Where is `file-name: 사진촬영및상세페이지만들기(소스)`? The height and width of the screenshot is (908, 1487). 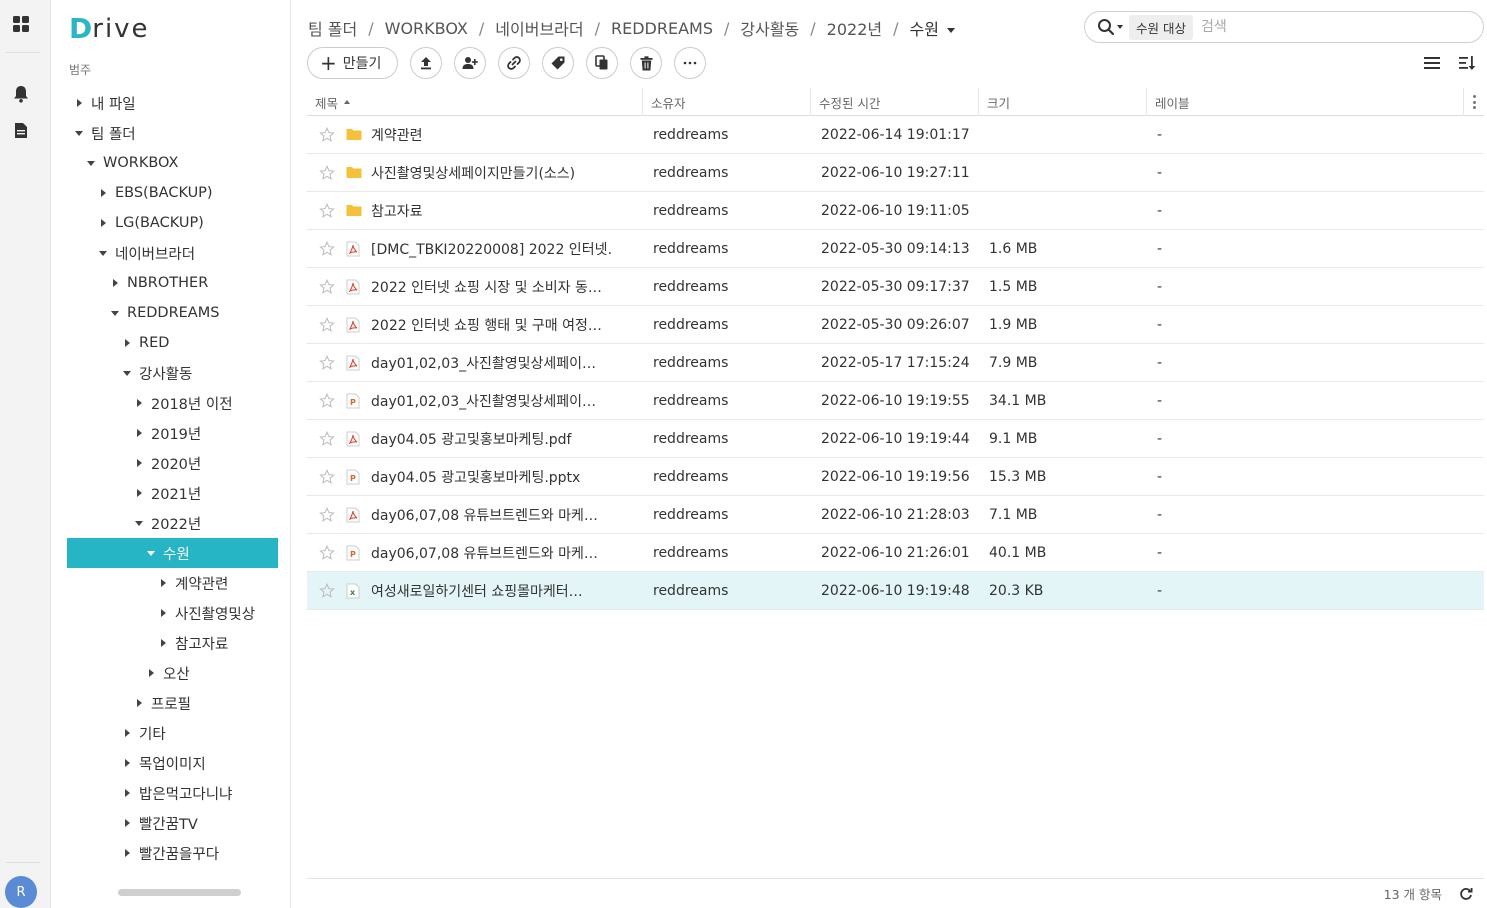
file-name: 사진촬영및상세페이지만들기(소스) is located at coordinates (491, 173).